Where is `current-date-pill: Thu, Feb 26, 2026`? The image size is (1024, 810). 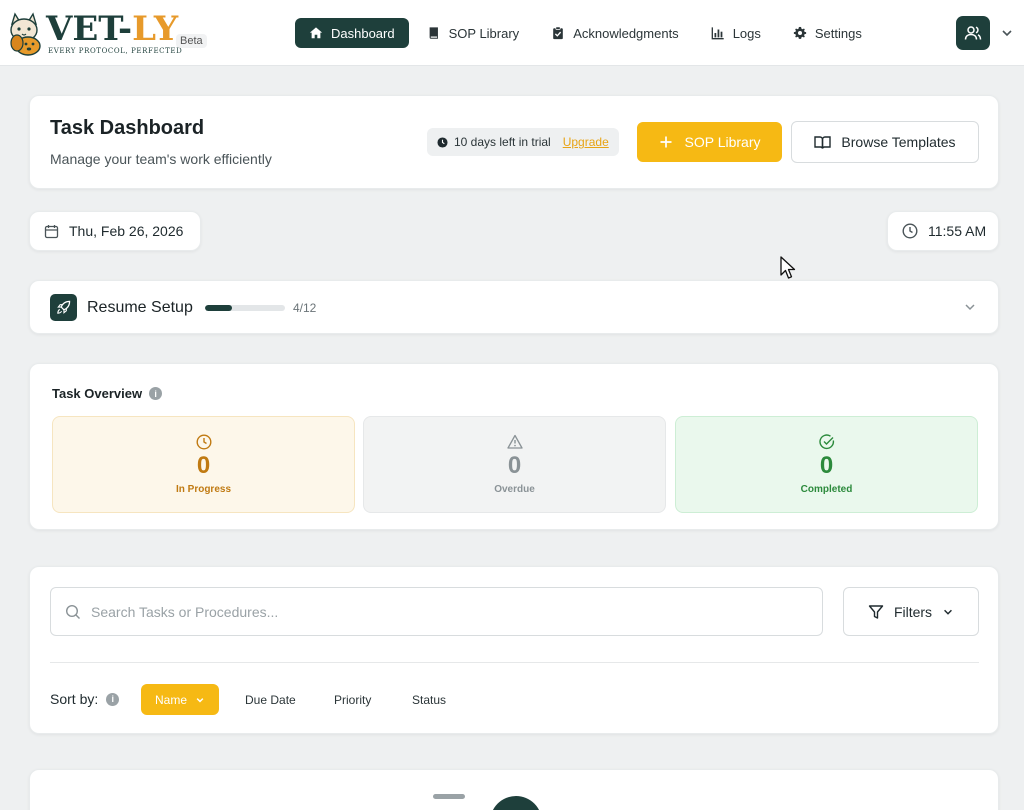
current-date-pill: Thu, Feb 26, 2026 is located at coordinates (115, 231).